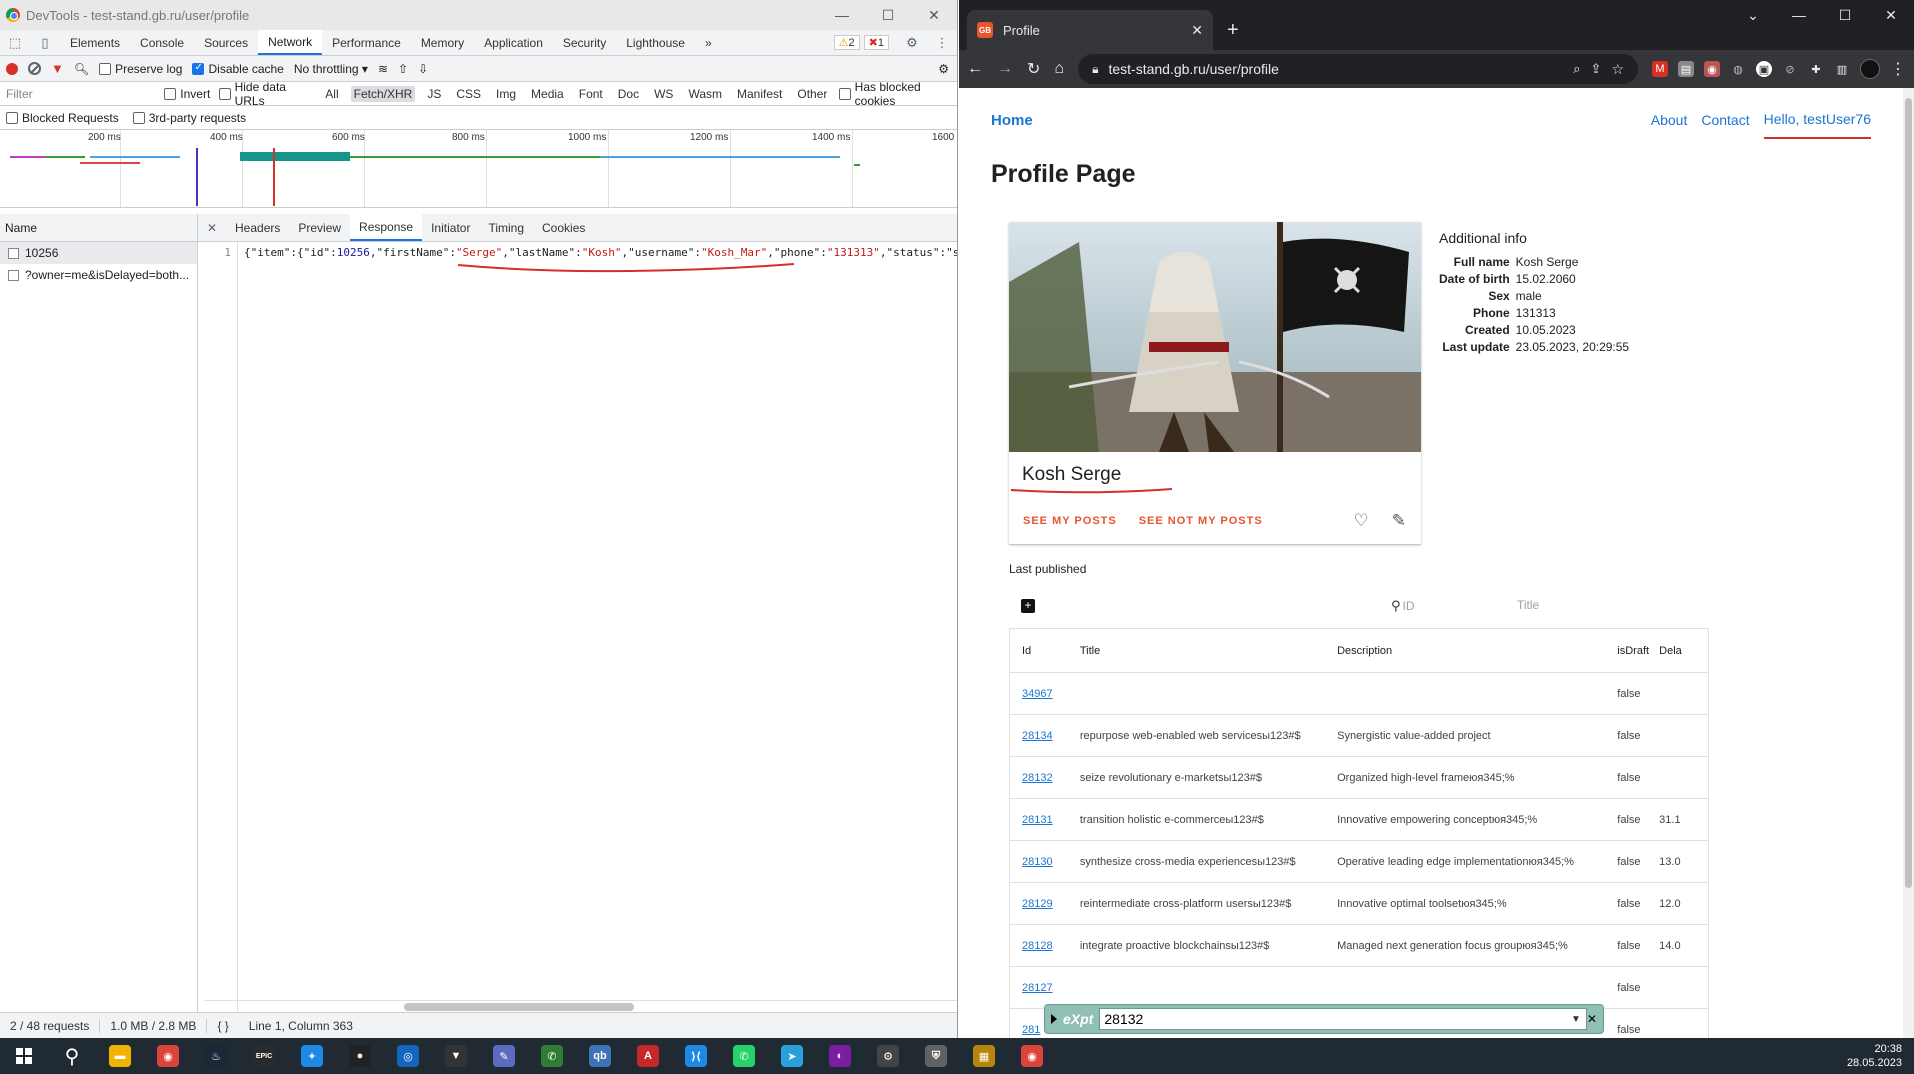 This screenshot has height=1074, width=1914. Describe the element at coordinates (1528, 605) in the screenshot. I see `search-title-input: Title` at that location.